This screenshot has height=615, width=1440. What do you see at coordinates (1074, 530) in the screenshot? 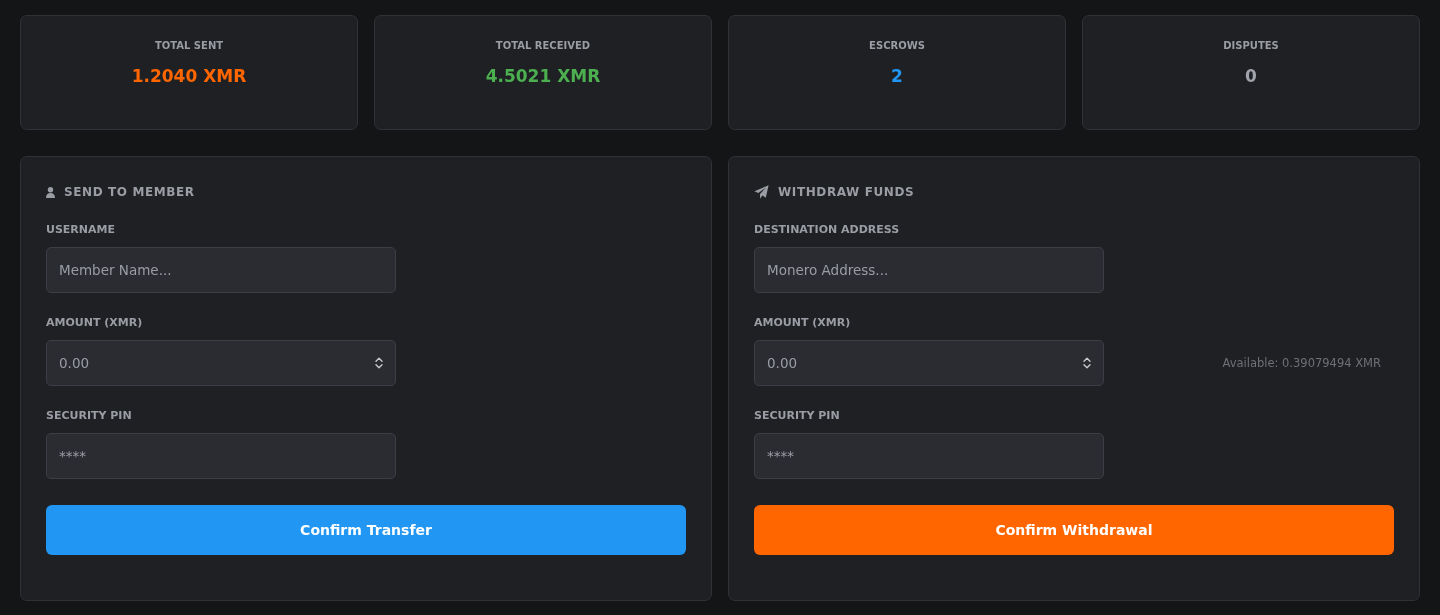
I see `confirm-button: Confirm Withdrawal` at bounding box center [1074, 530].